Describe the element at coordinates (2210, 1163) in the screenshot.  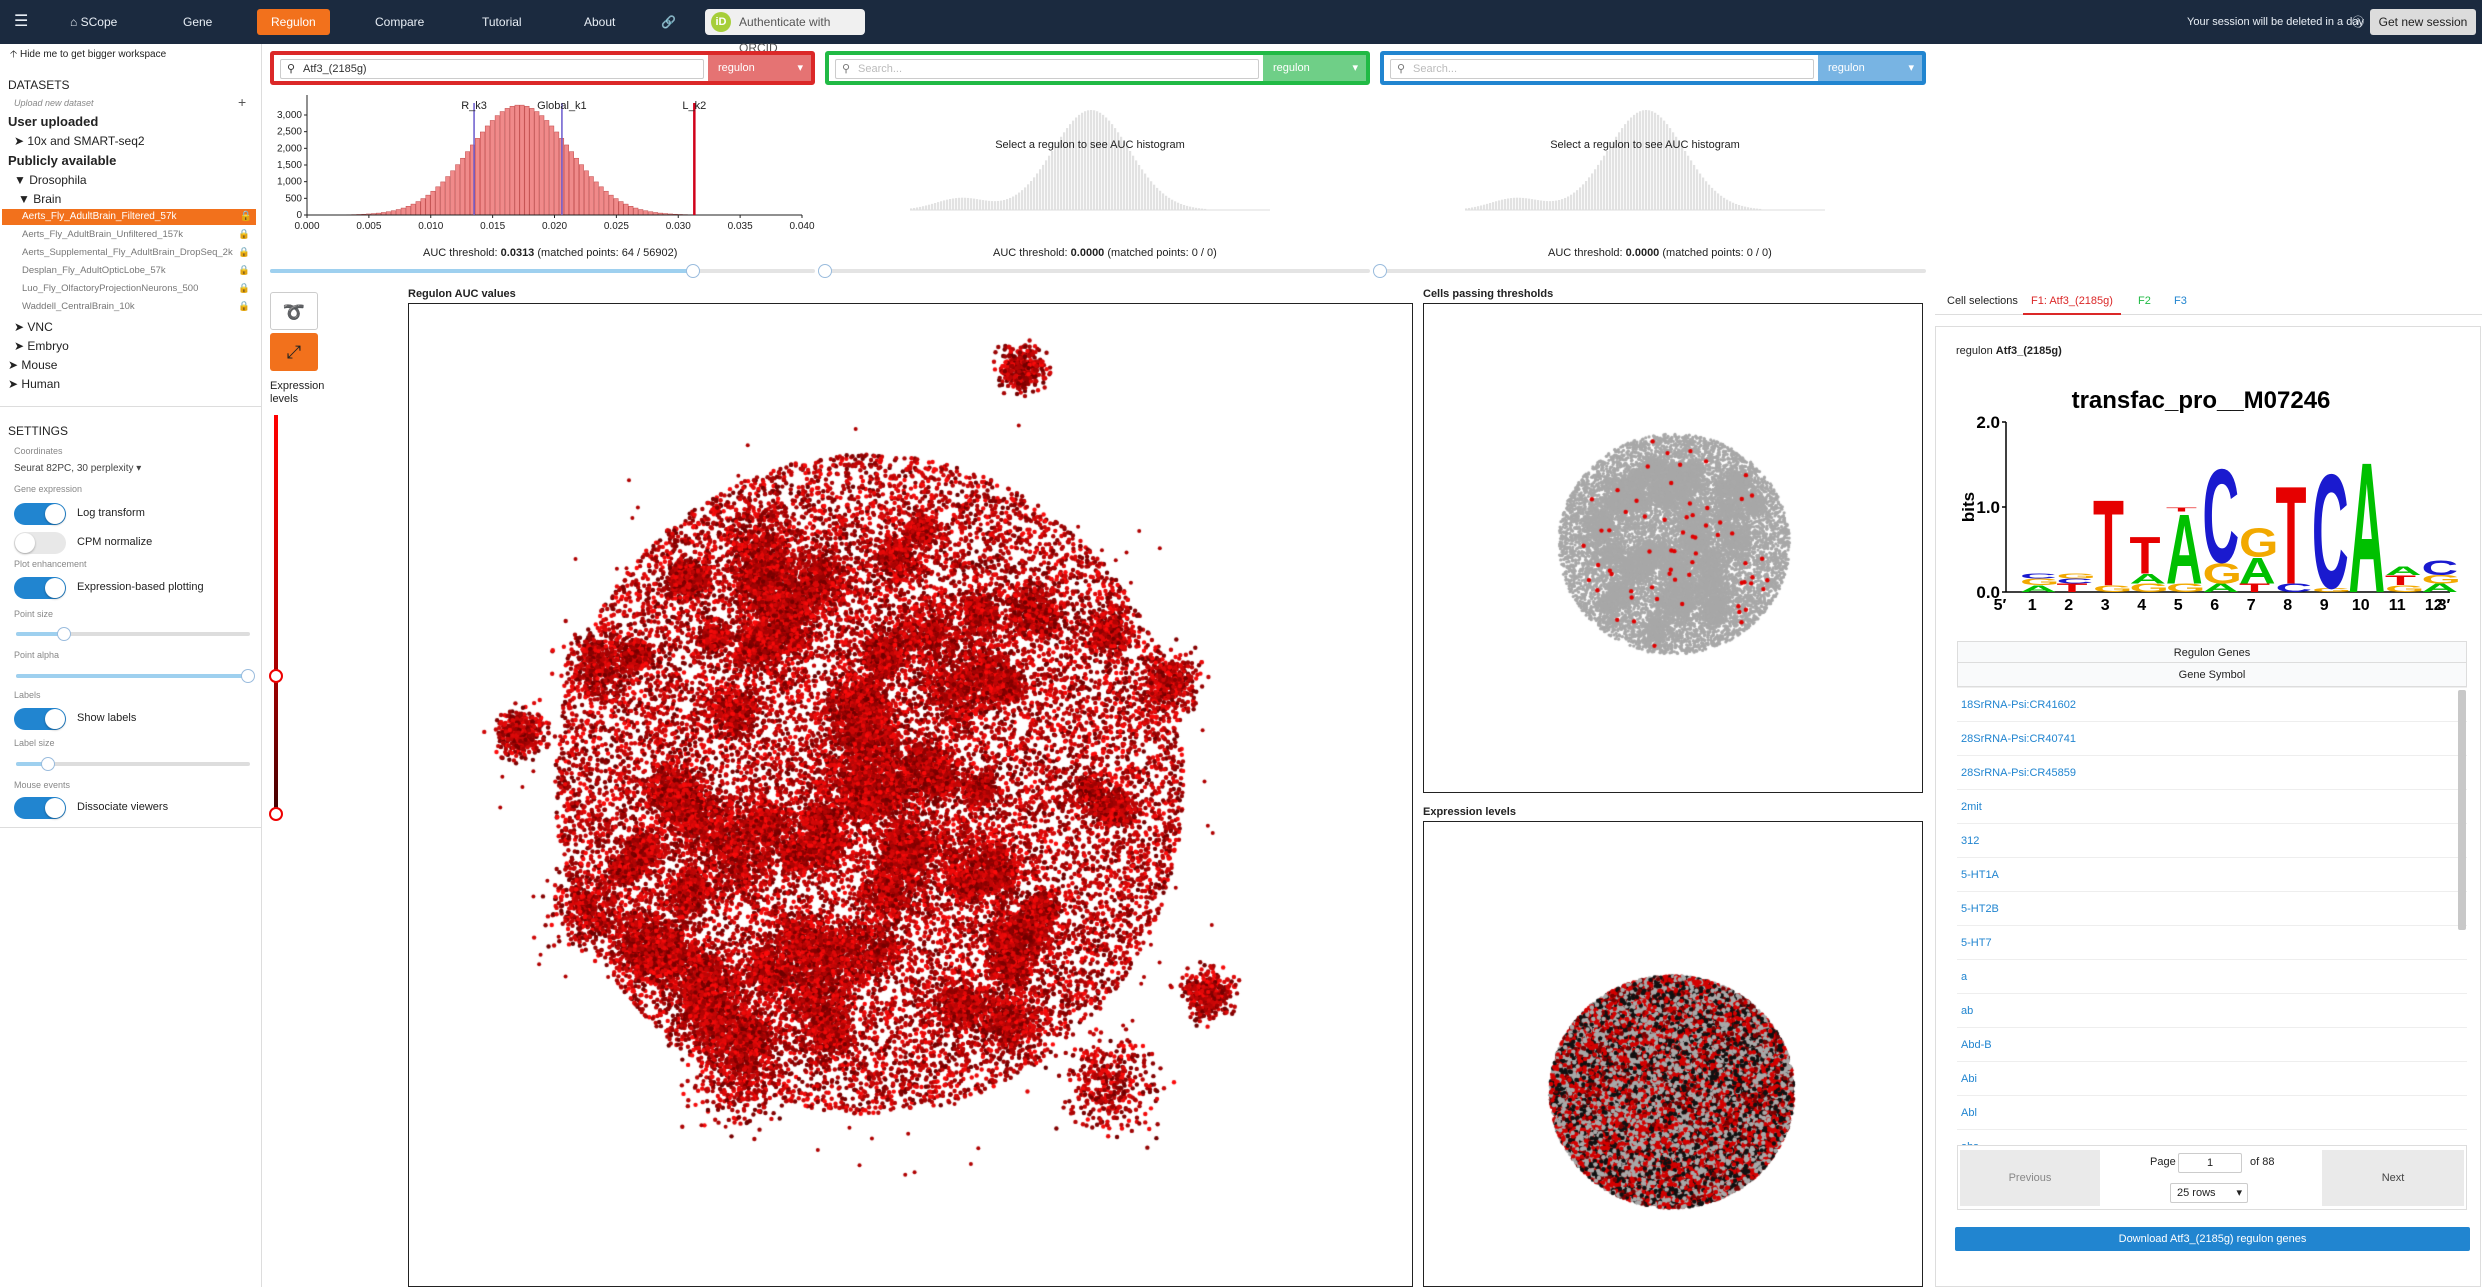
I see `page-input: 1` at that location.